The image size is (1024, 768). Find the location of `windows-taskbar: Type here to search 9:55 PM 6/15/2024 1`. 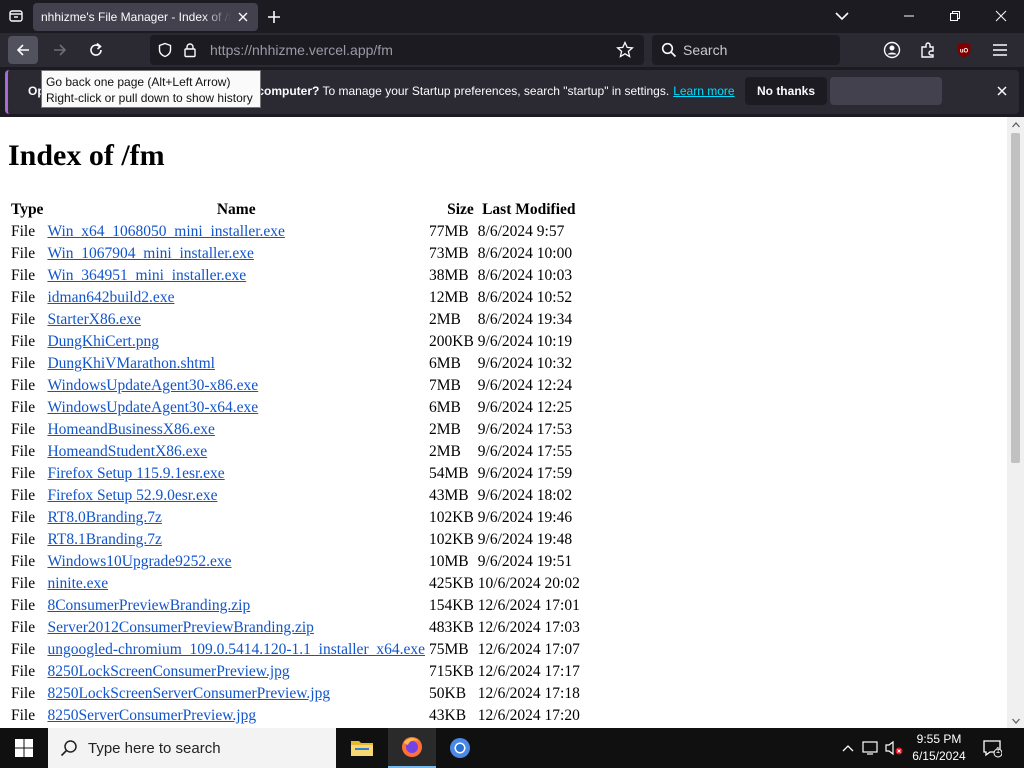

windows-taskbar: Type here to search 9:55 PM 6/15/2024 1 is located at coordinates (512, 748).